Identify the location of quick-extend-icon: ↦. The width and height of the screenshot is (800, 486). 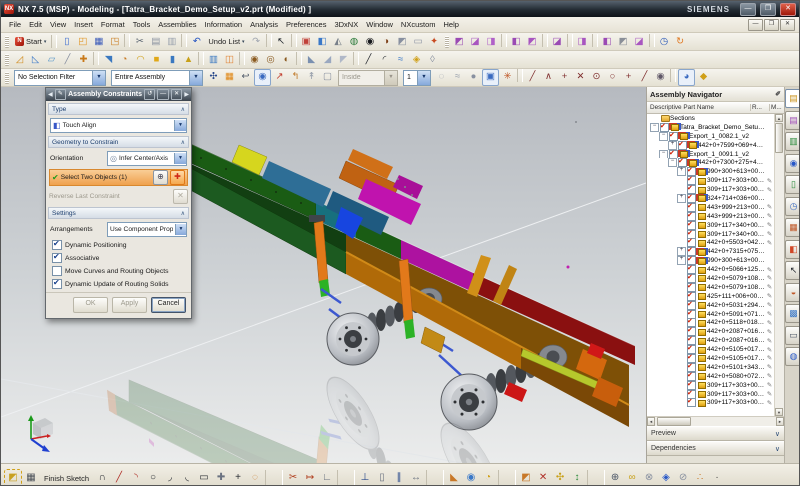
(310, 477).